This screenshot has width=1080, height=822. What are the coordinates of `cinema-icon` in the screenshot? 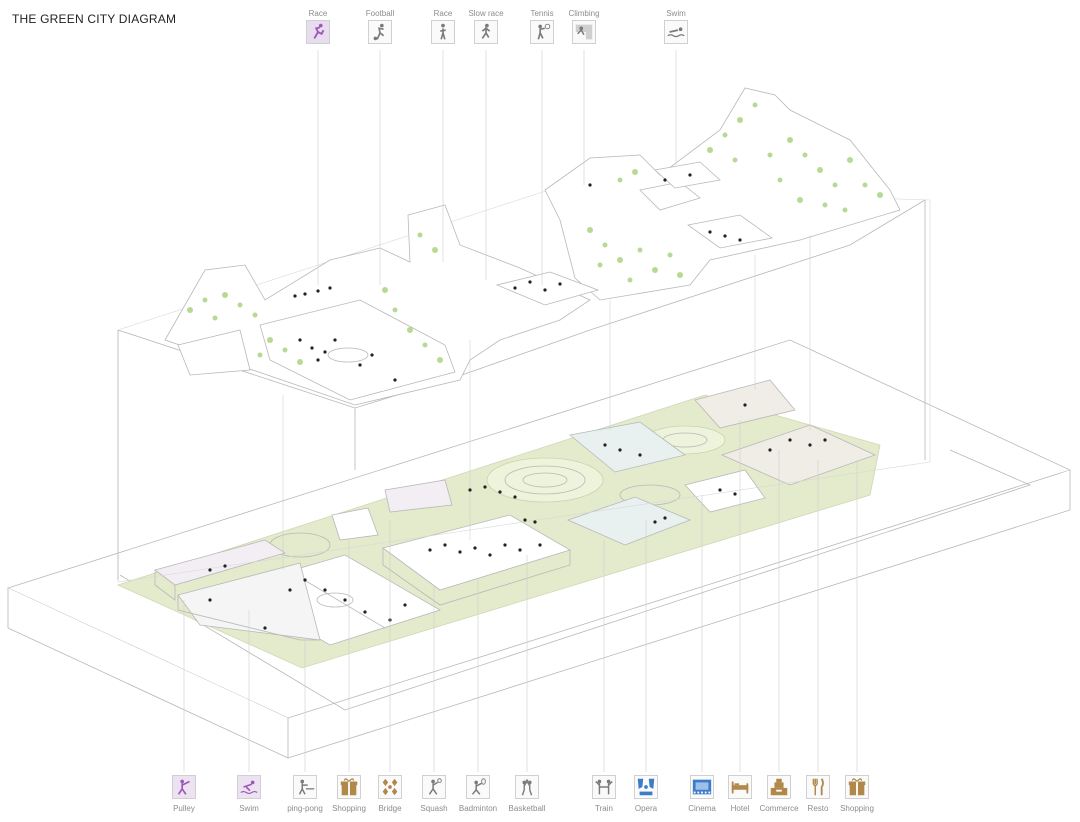 It's located at (702, 787).